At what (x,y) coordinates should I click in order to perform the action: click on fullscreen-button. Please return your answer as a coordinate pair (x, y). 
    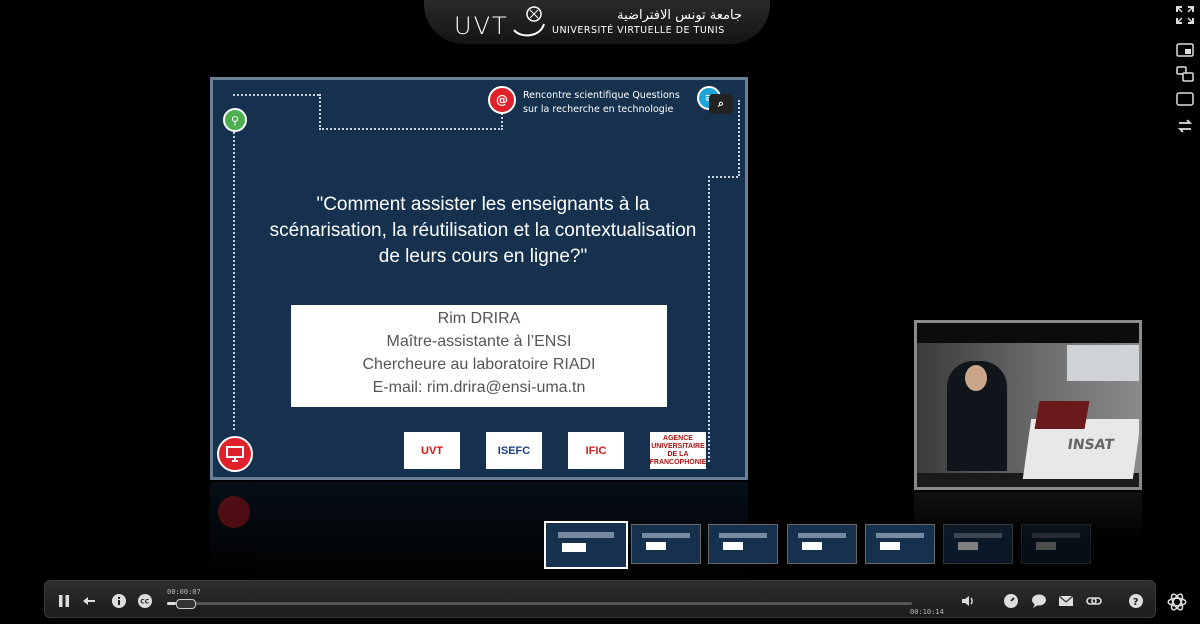
    Looking at the image, I should click on (1185, 15).